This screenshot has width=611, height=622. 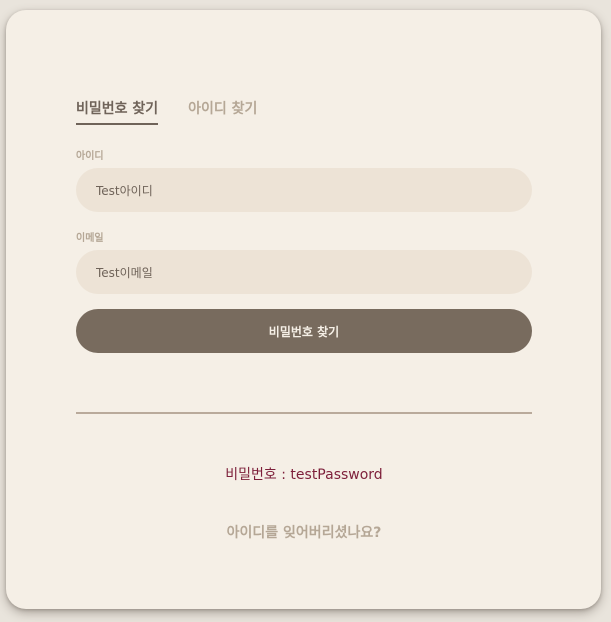 What do you see at coordinates (304, 413) in the screenshot?
I see `divider` at bounding box center [304, 413].